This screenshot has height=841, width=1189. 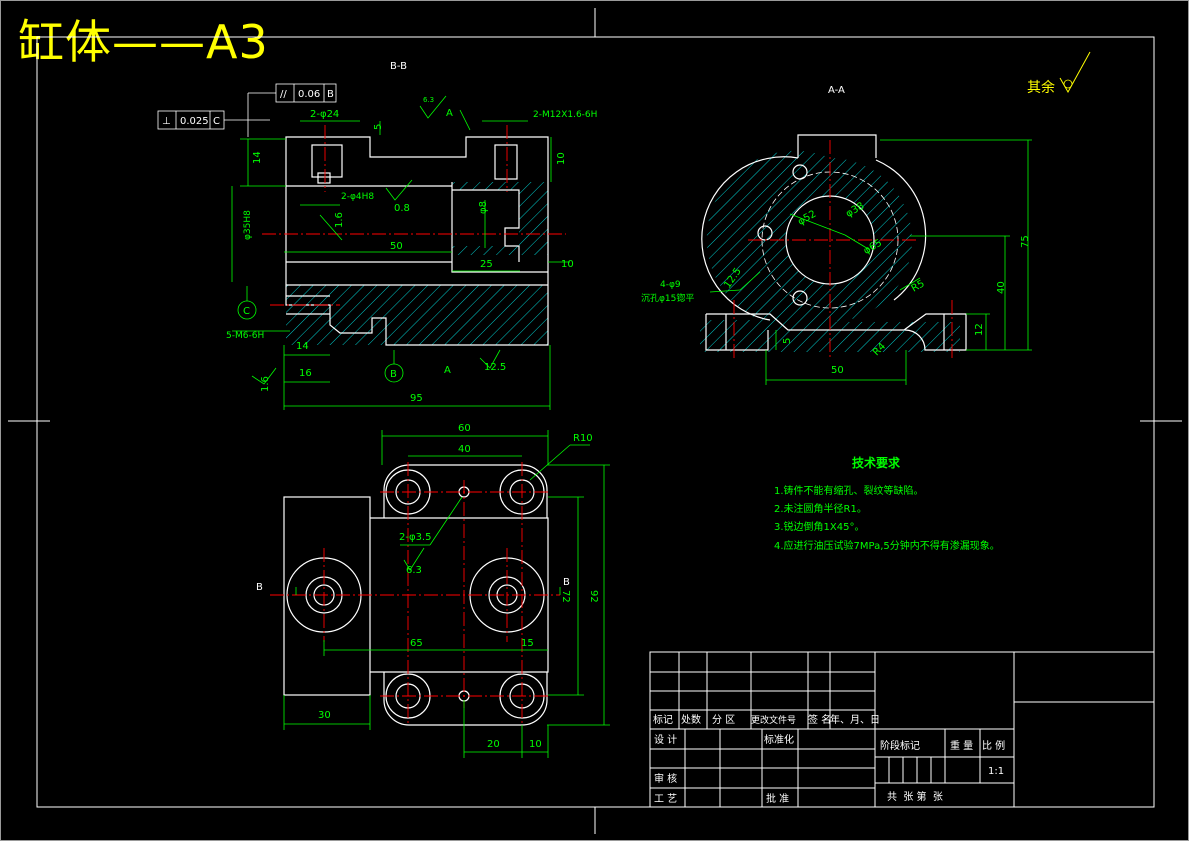 I want to click on tb-design: 设 计, so click(x=665, y=739).